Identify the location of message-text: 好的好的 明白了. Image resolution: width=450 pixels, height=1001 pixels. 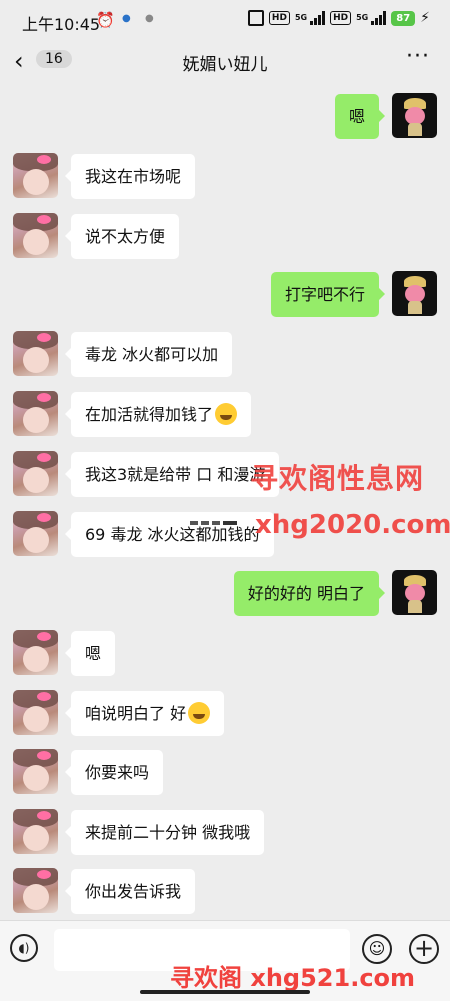
(306, 593).